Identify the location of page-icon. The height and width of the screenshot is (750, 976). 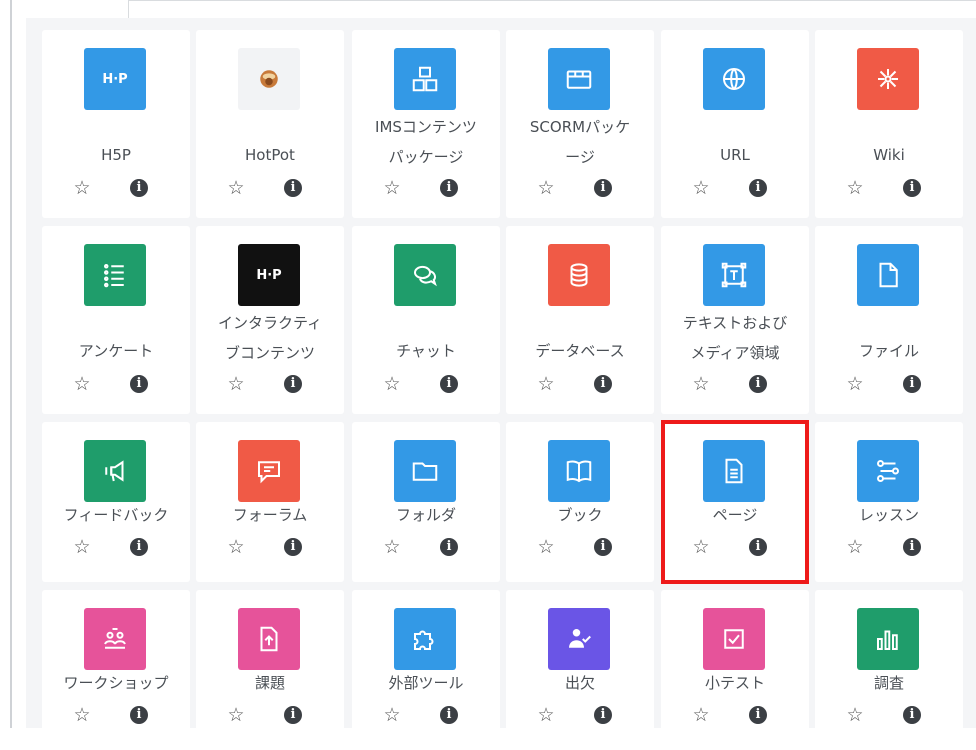
(734, 471).